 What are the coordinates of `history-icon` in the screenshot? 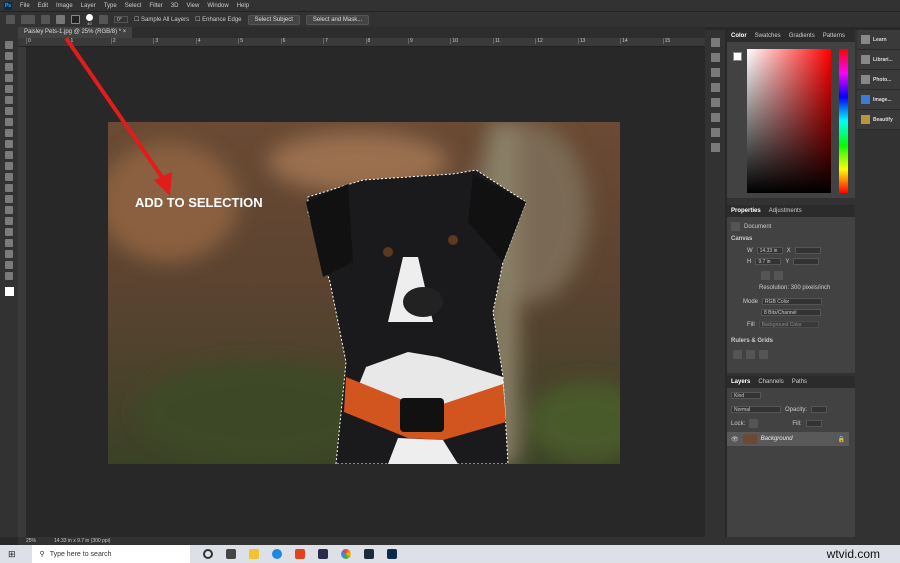 It's located at (715, 42).